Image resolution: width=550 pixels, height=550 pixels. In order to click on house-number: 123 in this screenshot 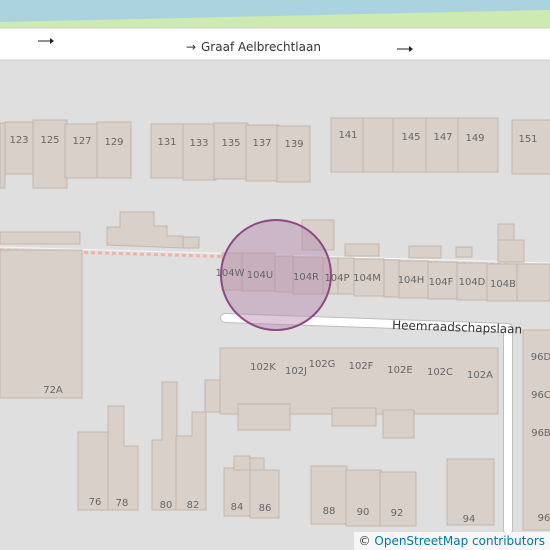, I will do `click(18, 140)`.